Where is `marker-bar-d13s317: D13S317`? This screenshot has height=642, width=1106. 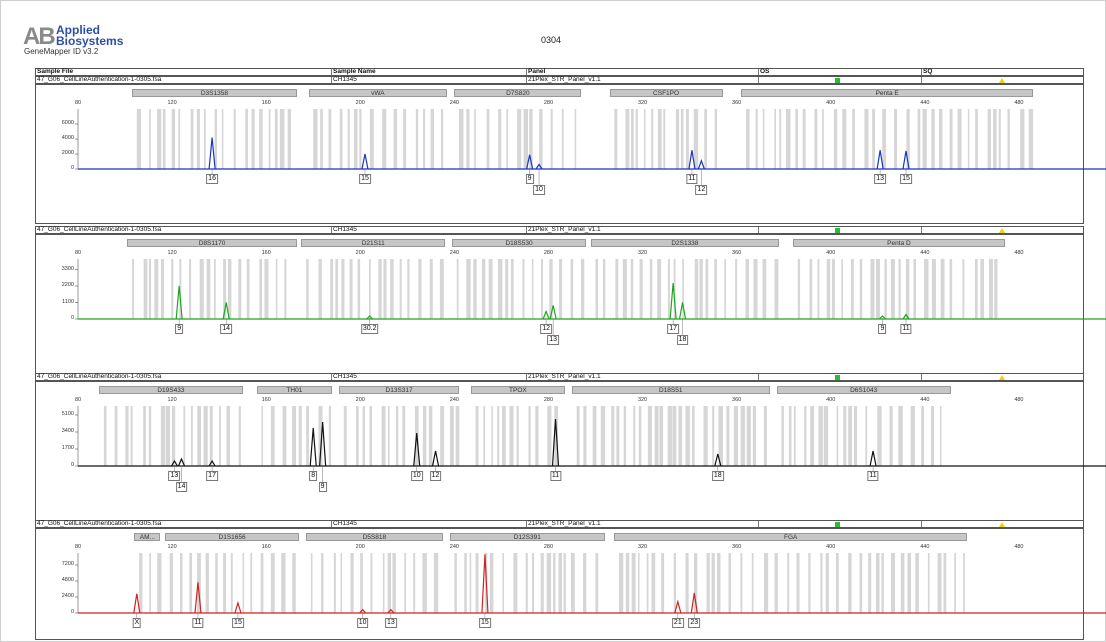
marker-bar-d13s317: D13S317 is located at coordinates (399, 390).